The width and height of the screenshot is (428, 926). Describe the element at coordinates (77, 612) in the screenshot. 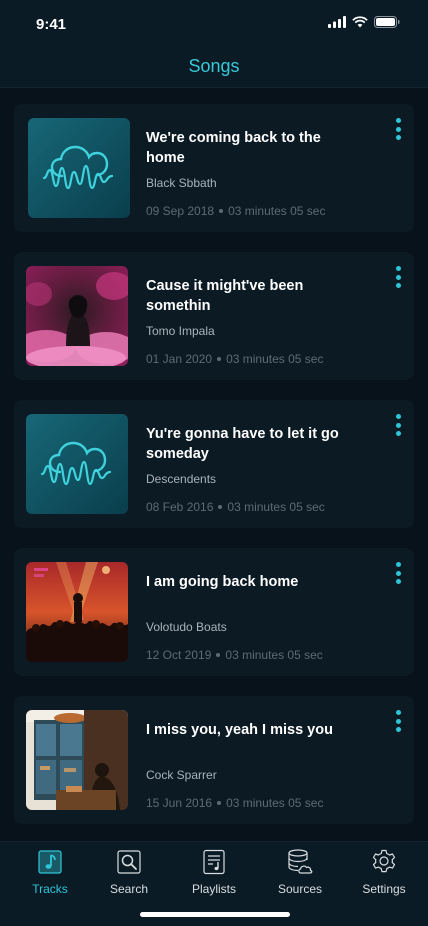

I see `concert-photo` at that location.